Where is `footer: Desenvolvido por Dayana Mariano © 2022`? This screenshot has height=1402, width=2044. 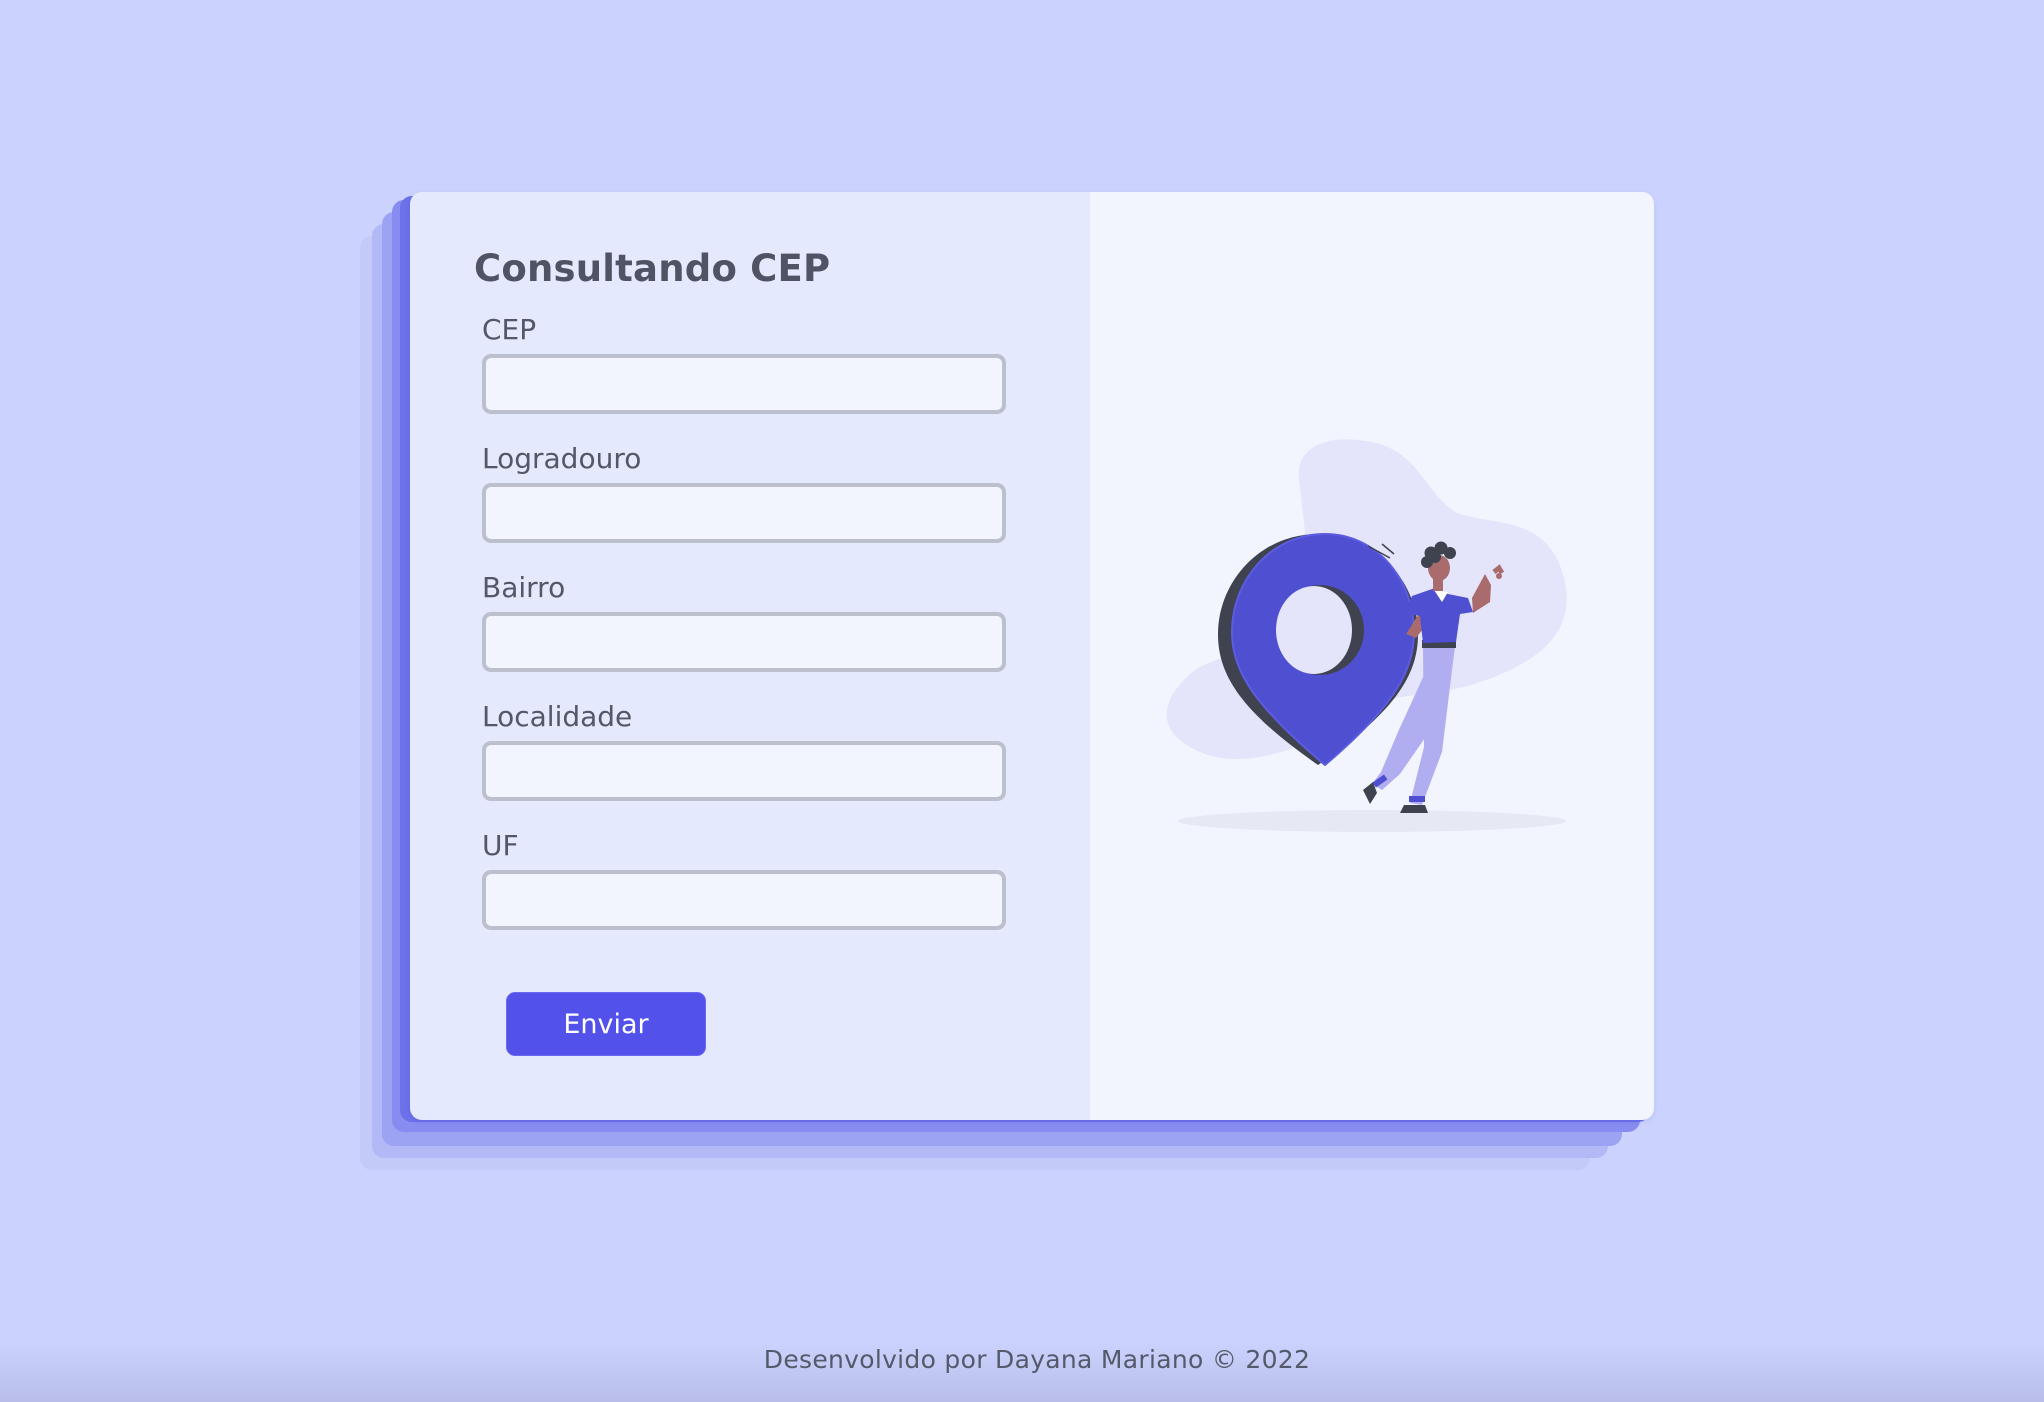 footer: Desenvolvido por Dayana Mariano © 2022 is located at coordinates (1022, 1352).